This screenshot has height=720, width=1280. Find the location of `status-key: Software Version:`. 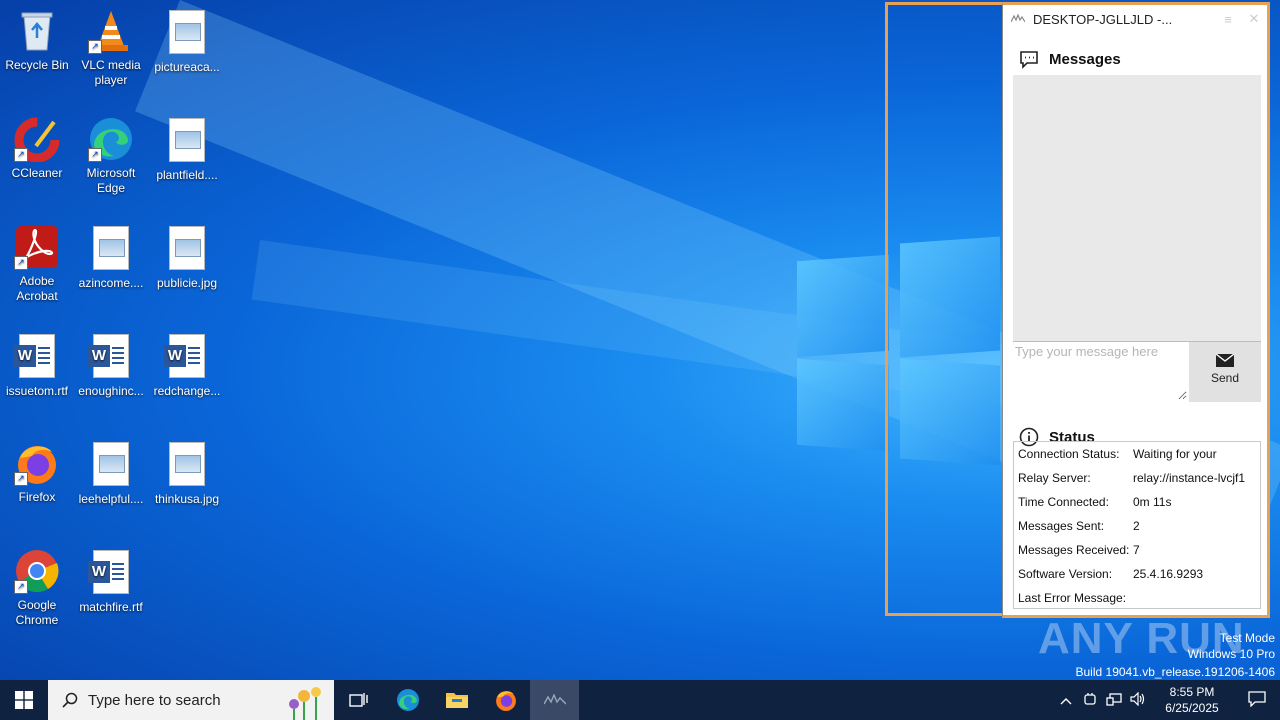

status-key: Software Version: is located at coordinates (1065, 574).